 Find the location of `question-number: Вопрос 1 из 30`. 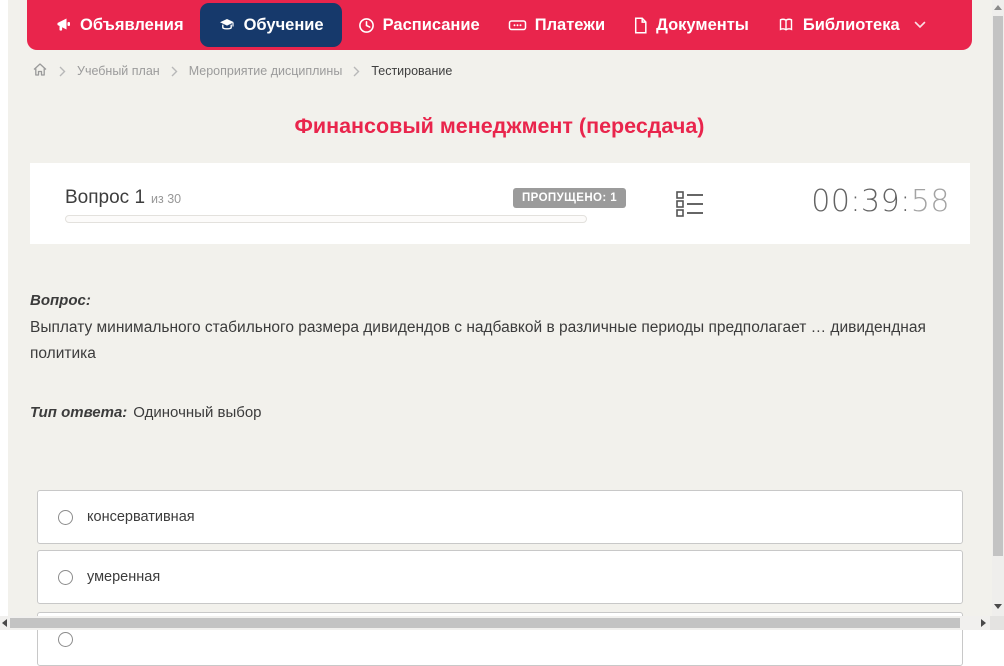

question-number: Вопрос 1 из 30 is located at coordinates (123, 198).